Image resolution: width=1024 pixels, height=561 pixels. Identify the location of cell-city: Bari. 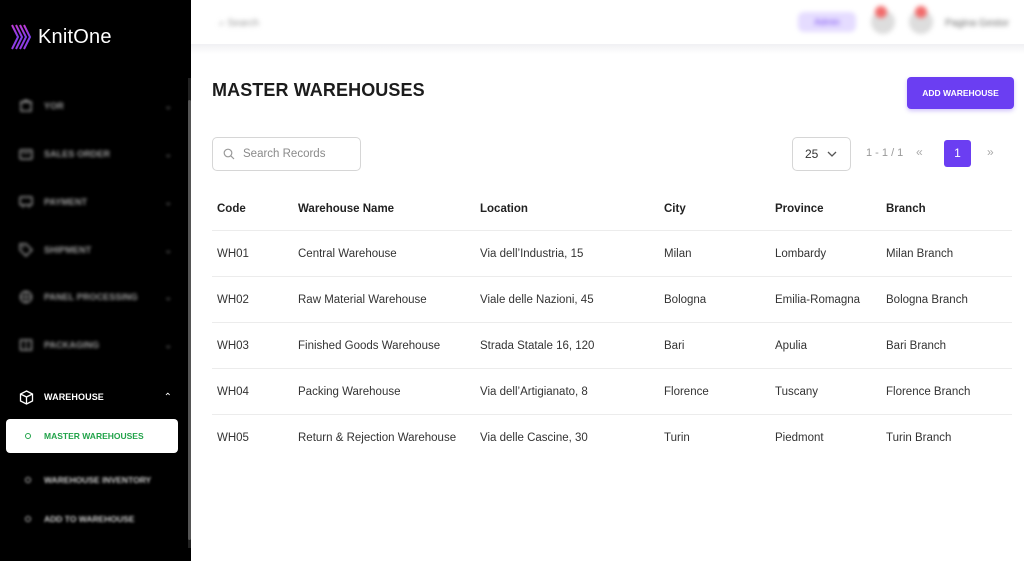
(674, 345).